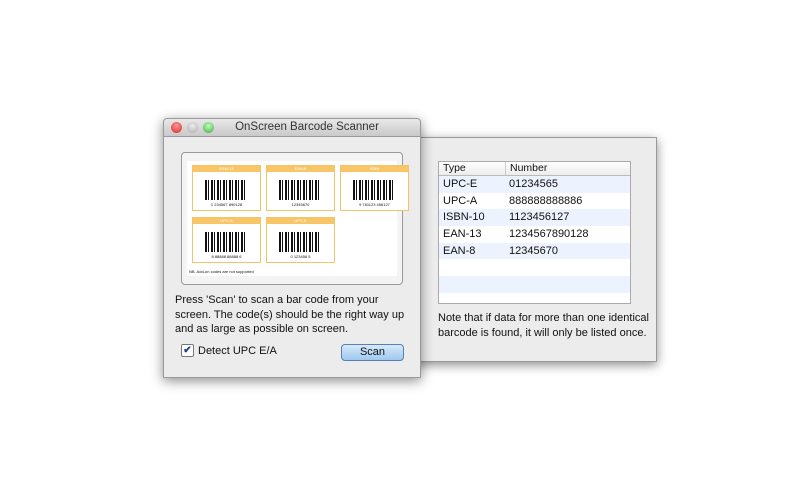 This screenshot has height=500, width=800. Describe the element at coordinates (546, 200) in the screenshot. I see `cell-number: 888888888886` at that location.